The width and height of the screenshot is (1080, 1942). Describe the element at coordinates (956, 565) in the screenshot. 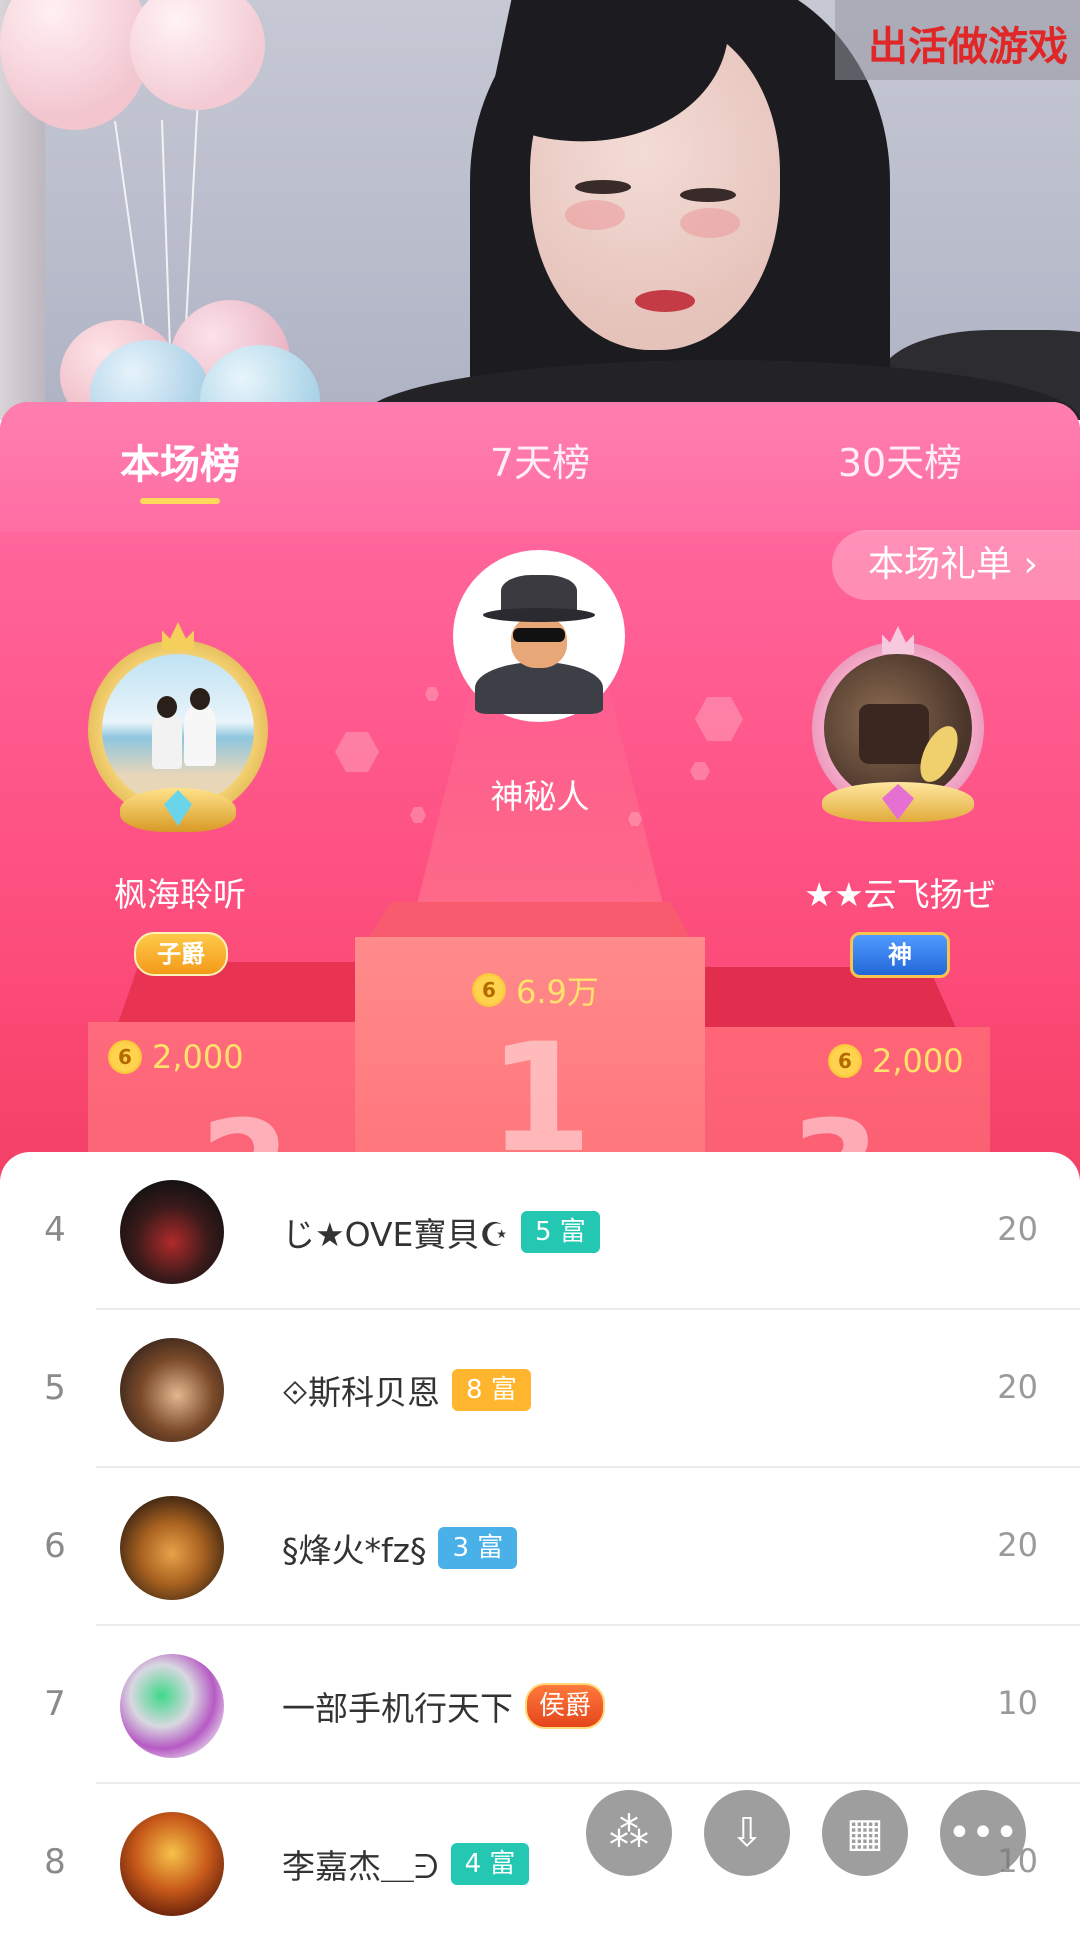

I see `session-gift-list-button: 本场礼单 ›` at that location.